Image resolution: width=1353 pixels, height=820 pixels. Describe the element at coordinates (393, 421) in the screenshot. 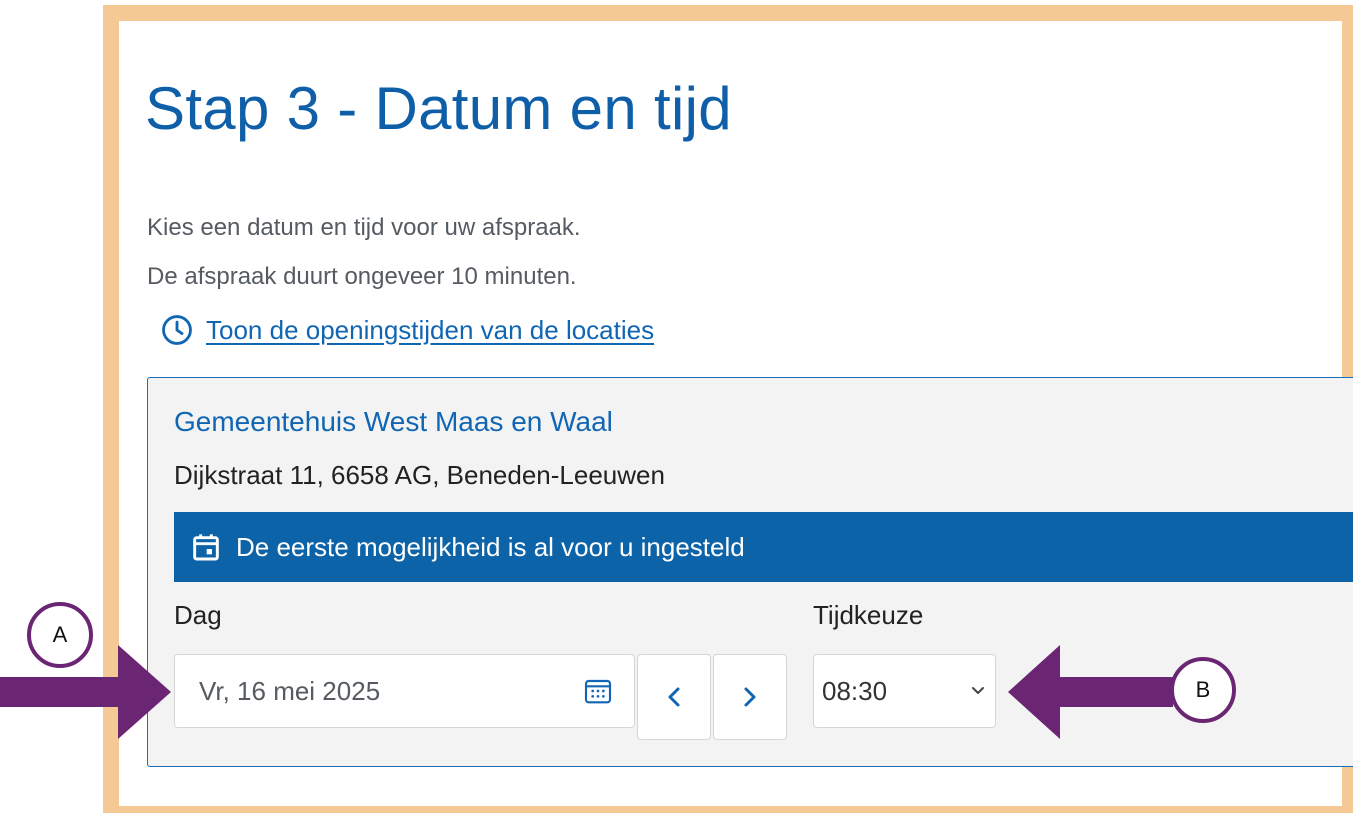

I see `location-name: Gemeentehuis West Maas en Waal` at that location.